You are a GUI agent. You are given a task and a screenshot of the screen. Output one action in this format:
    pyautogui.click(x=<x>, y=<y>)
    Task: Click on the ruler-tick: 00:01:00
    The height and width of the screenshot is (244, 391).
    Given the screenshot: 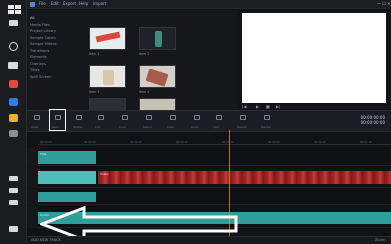 What is the action you would take?
    pyautogui.click(x=320, y=142)
    